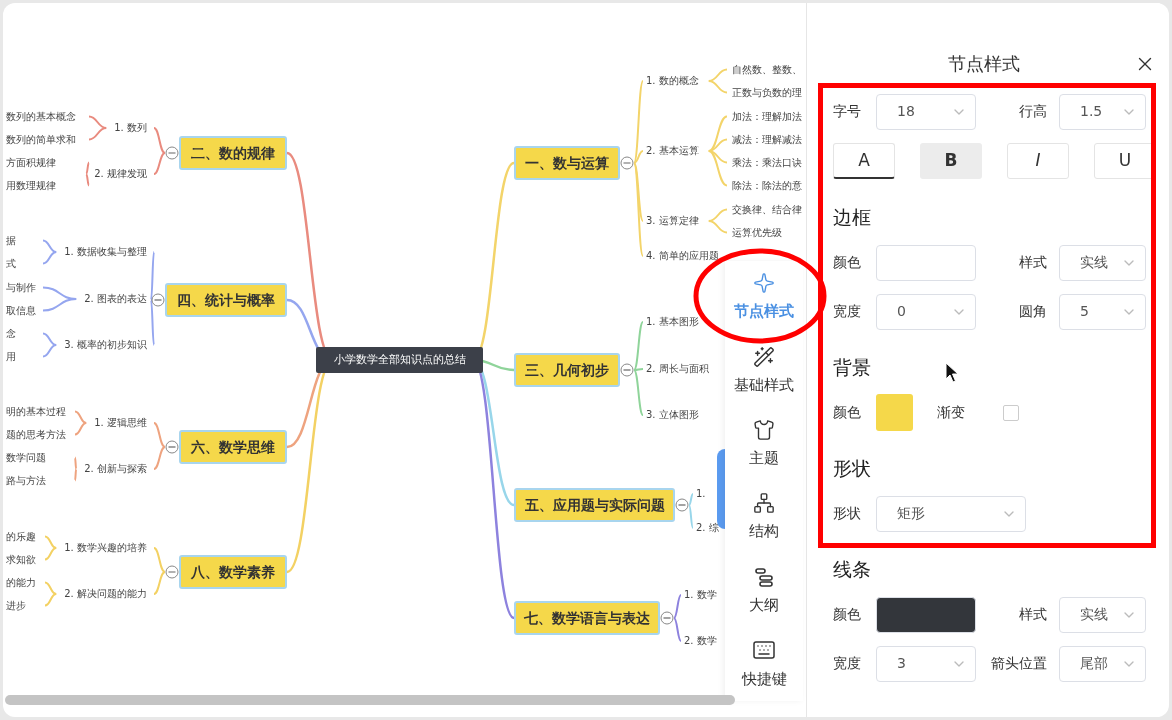 This screenshot has width=1172, height=720. Describe the element at coordinates (1102, 311) in the screenshot. I see `dropdown: 5` at that location.